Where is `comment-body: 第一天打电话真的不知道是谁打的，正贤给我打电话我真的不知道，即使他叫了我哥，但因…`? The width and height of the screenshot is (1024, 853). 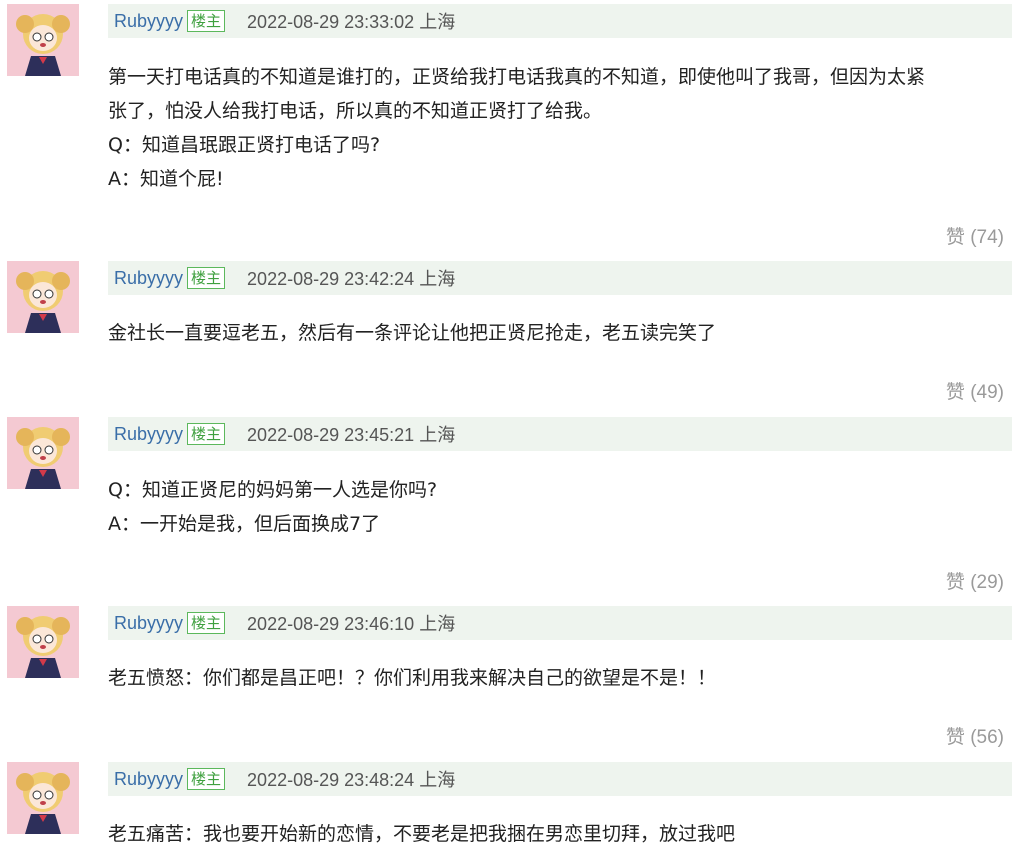
comment-body: 第一天打电话真的不知道是谁打的，正贤给我打电话我真的不知道，即使他叫了我哥，但因… is located at coordinates (560, 128).